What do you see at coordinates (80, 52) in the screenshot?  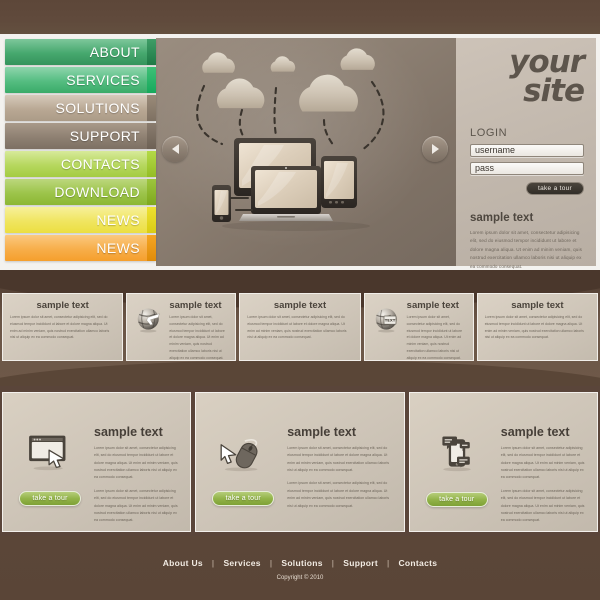 I see `nav-item-about: ABOUT` at bounding box center [80, 52].